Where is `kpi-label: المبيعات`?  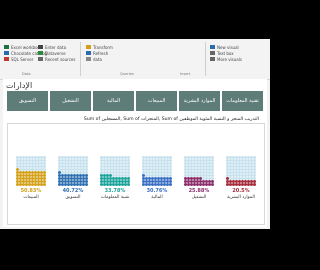 kpi-label: المبيعات is located at coordinates (31, 197).